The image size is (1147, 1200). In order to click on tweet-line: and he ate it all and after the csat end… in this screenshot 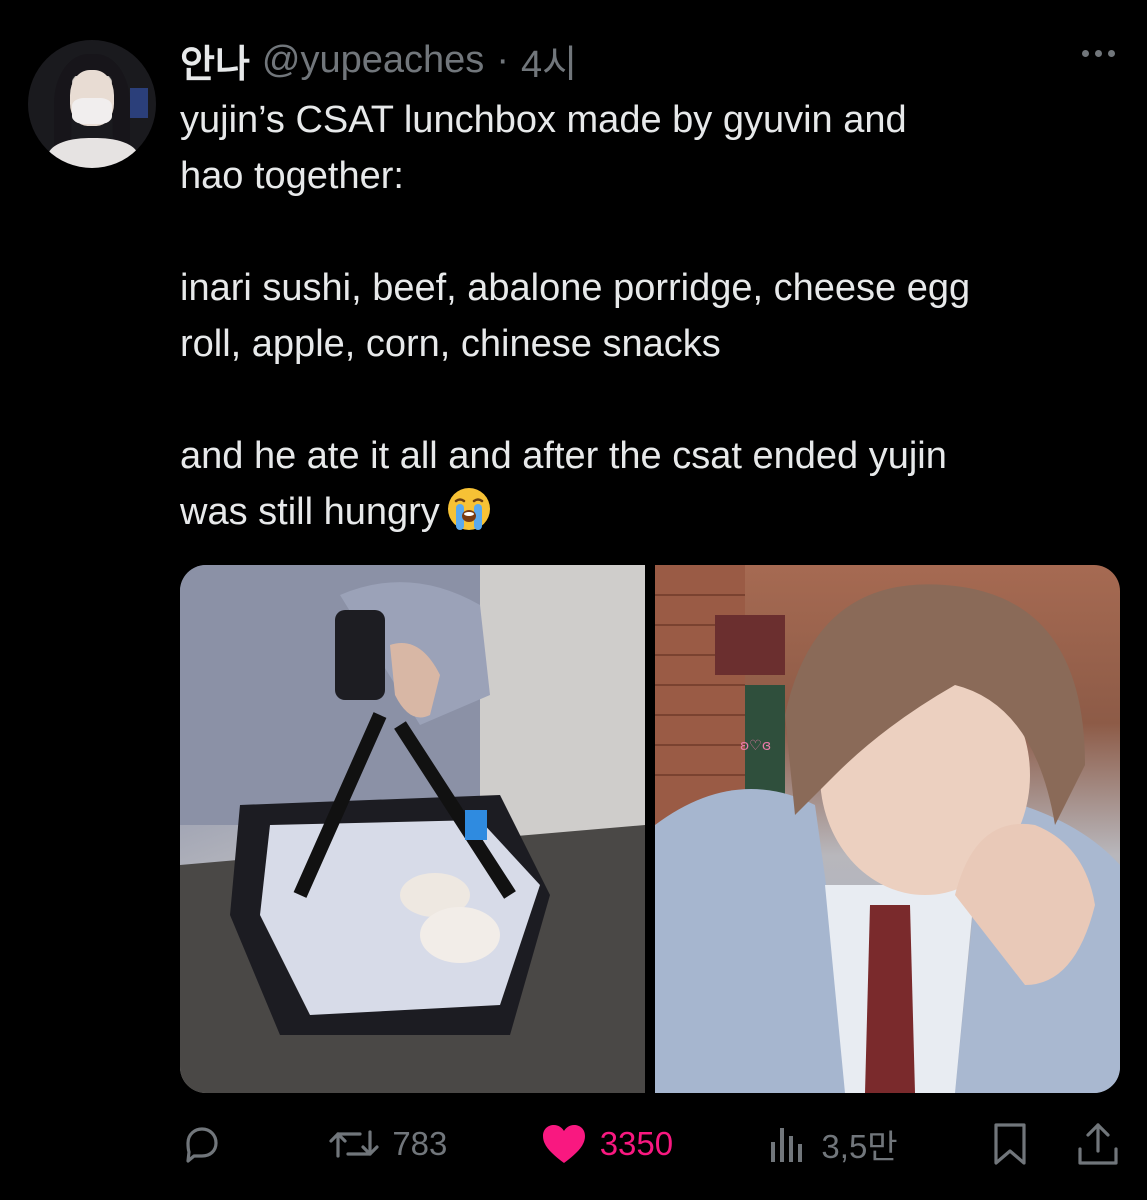, I will do `click(563, 456)`.